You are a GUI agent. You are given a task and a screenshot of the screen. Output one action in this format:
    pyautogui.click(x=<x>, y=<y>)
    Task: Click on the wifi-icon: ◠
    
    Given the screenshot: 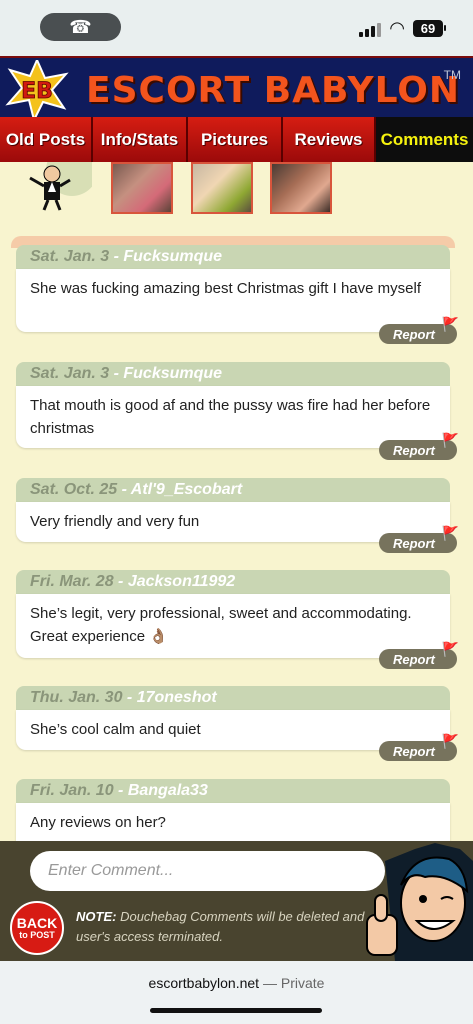 What is the action you would take?
    pyautogui.click(x=397, y=28)
    